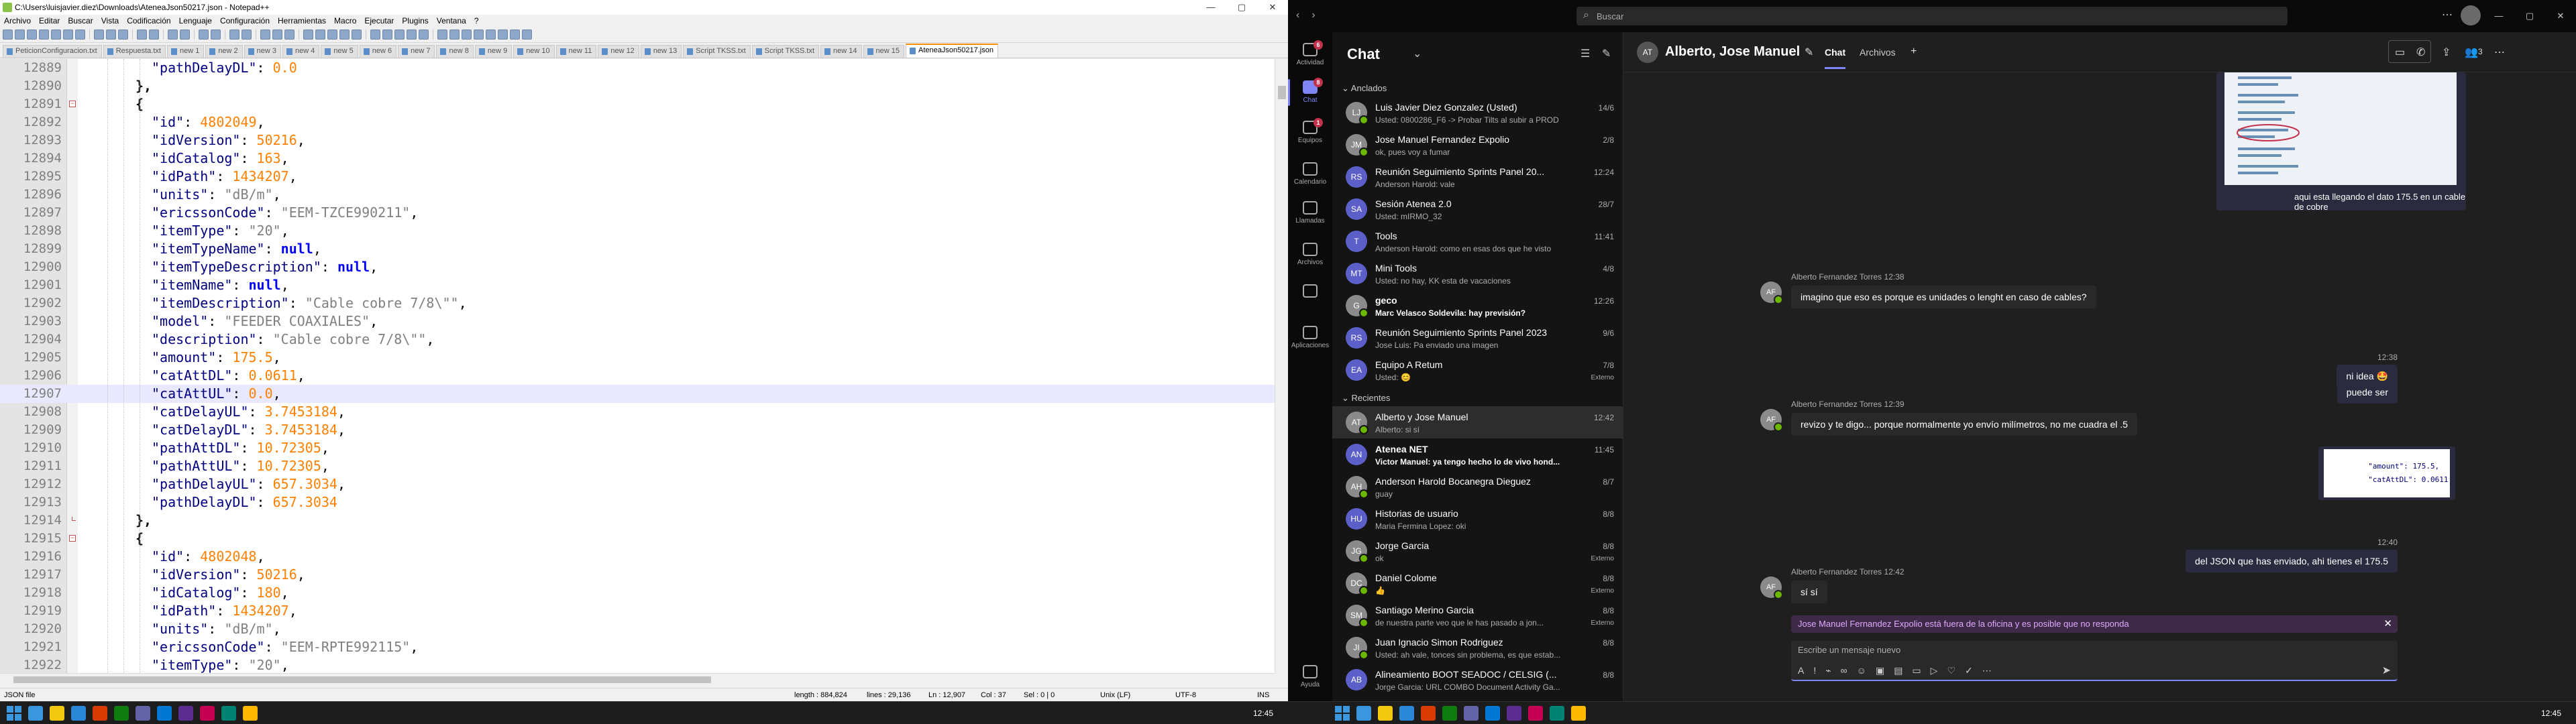 The width and height of the screenshot is (2576, 724). What do you see at coordinates (576, 52) in the screenshot?
I see `document-tab: new 11` at bounding box center [576, 52].